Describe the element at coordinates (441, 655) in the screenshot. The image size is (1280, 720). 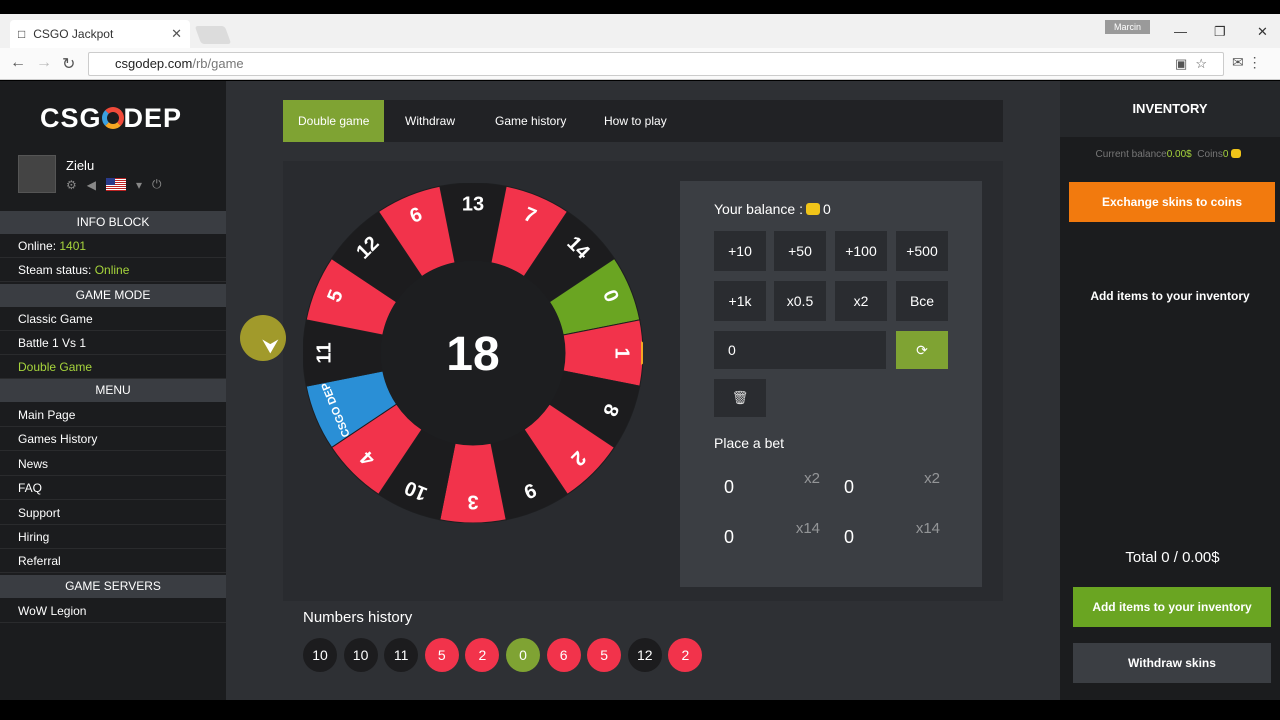
I see `history-number: 5` at that location.